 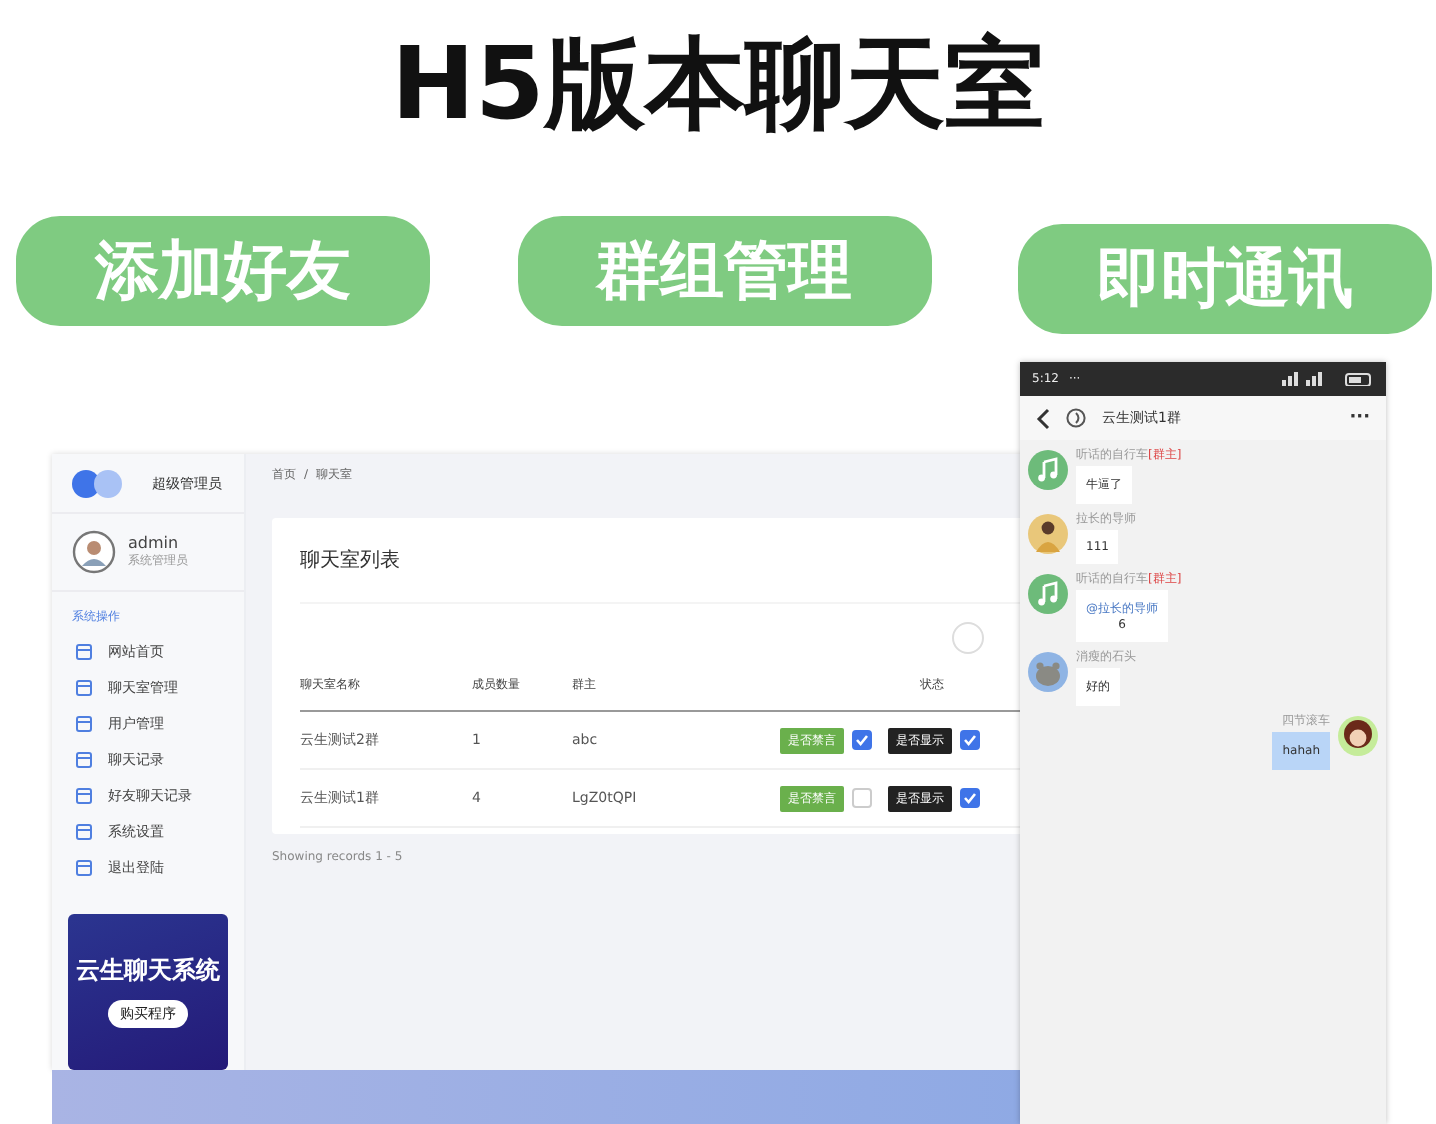 What do you see at coordinates (1359, 418) in the screenshot?
I see `more-button: ···` at bounding box center [1359, 418].